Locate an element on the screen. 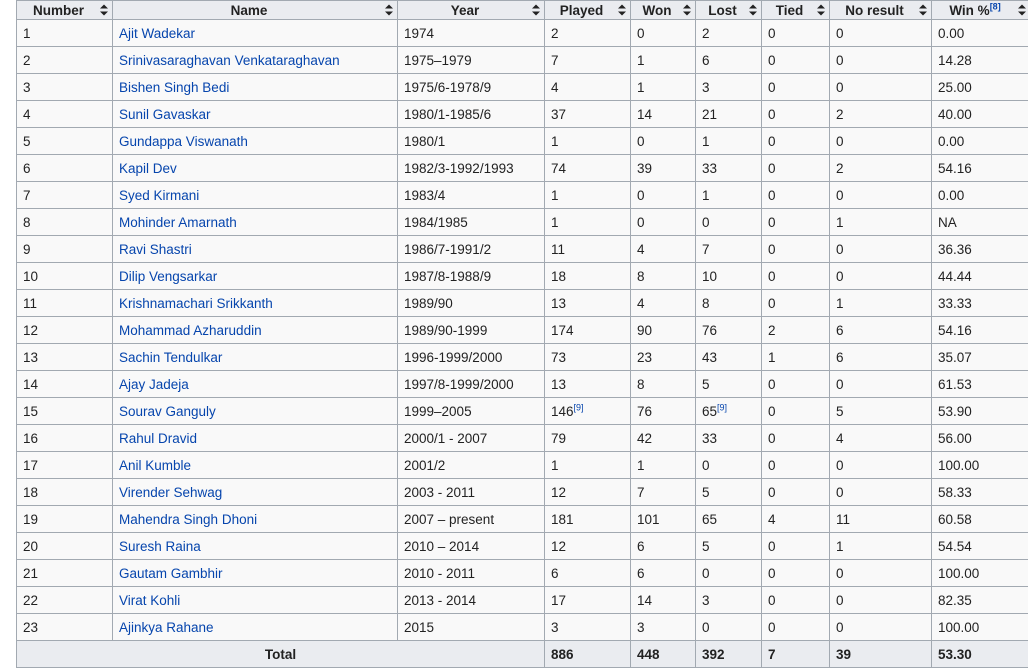  cell-name: Dilip Vengsarkar is located at coordinates (255, 276).